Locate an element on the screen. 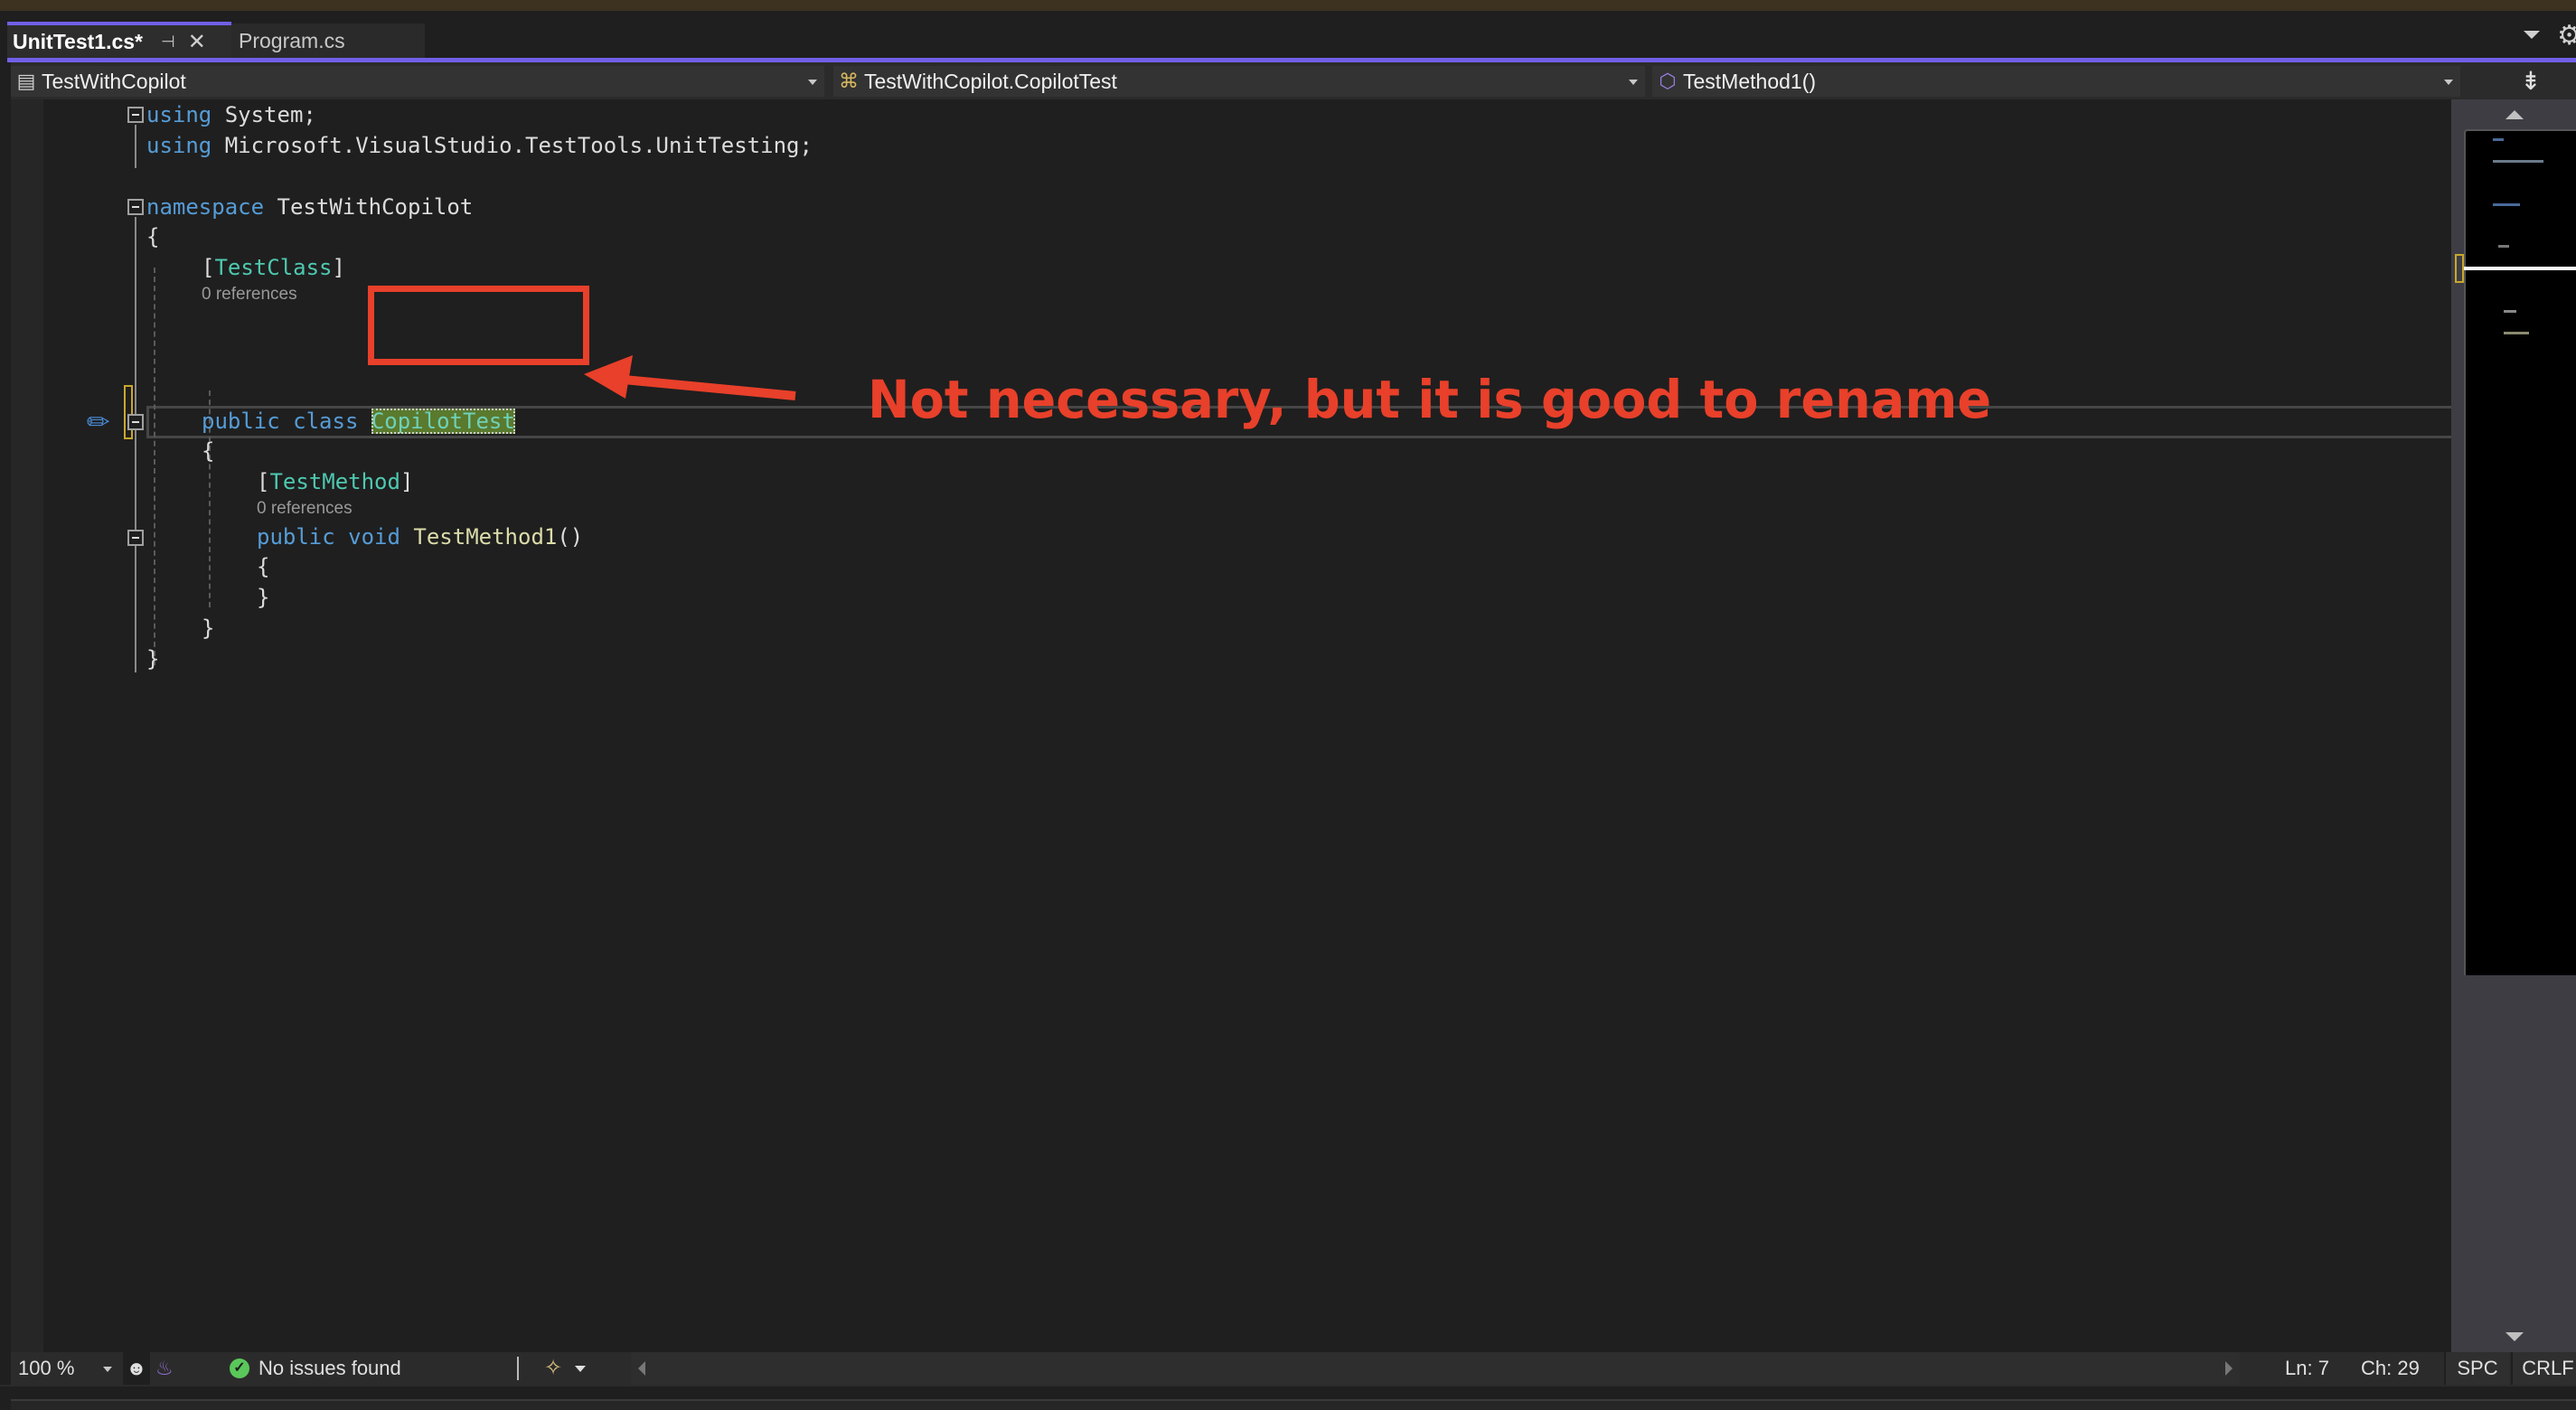 The width and height of the screenshot is (2576, 1410). scroll-down-icon is located at coordinates (2515, 1336).